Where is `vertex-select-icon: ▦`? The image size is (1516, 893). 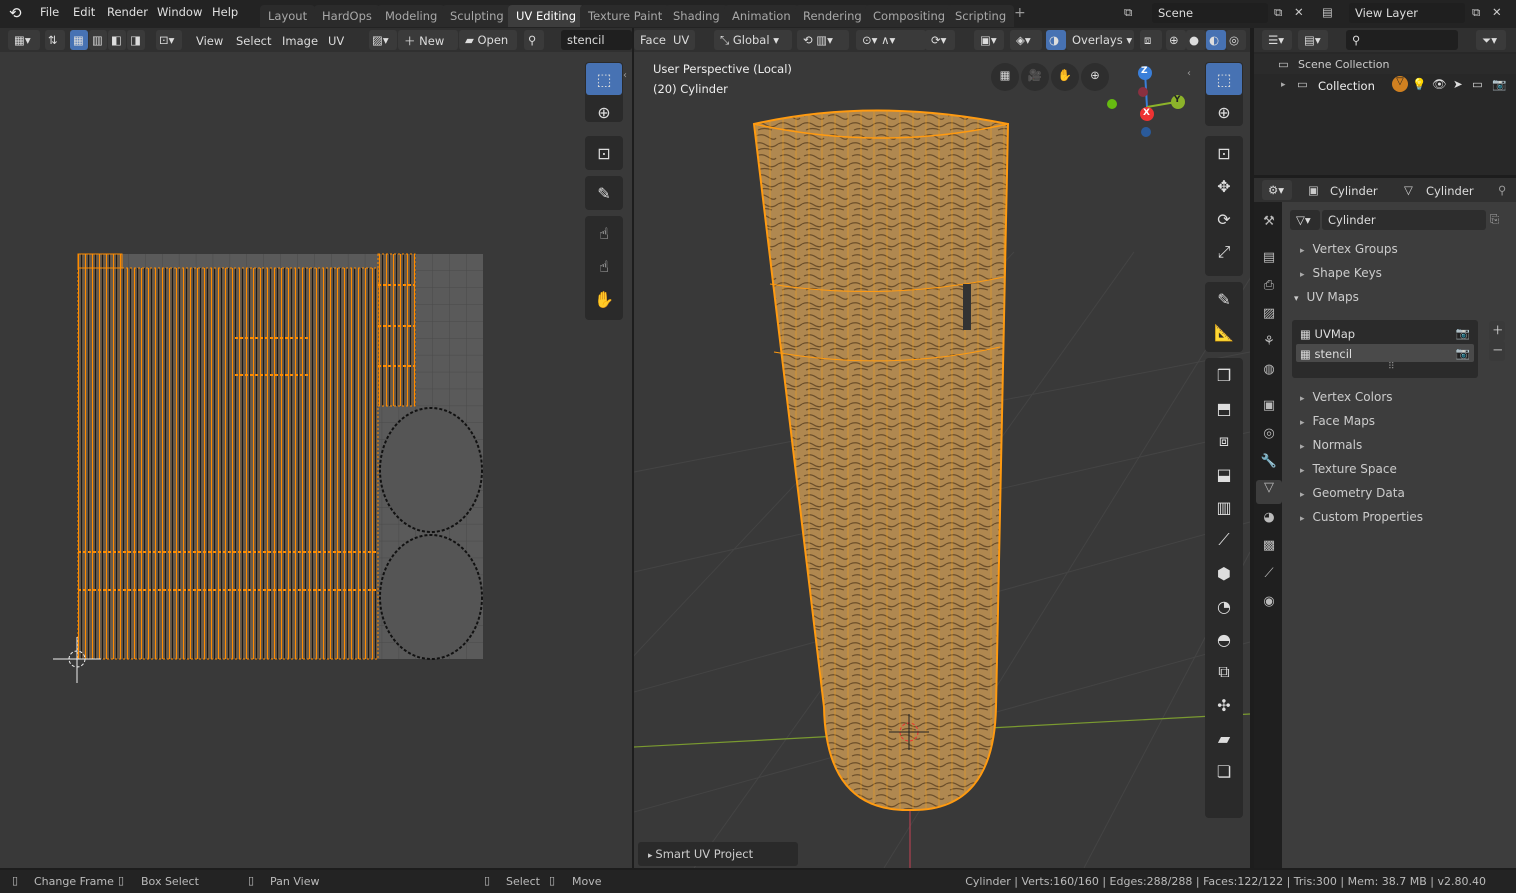 vertex-select-icon: ▦ is located at coordinates (79, 40).